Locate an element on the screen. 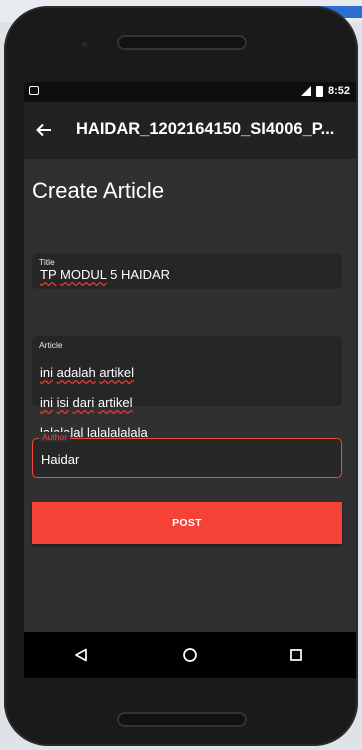 The width and height of the screenshot is (362, 750). author-label: Author is located at coordinates (55, 437).